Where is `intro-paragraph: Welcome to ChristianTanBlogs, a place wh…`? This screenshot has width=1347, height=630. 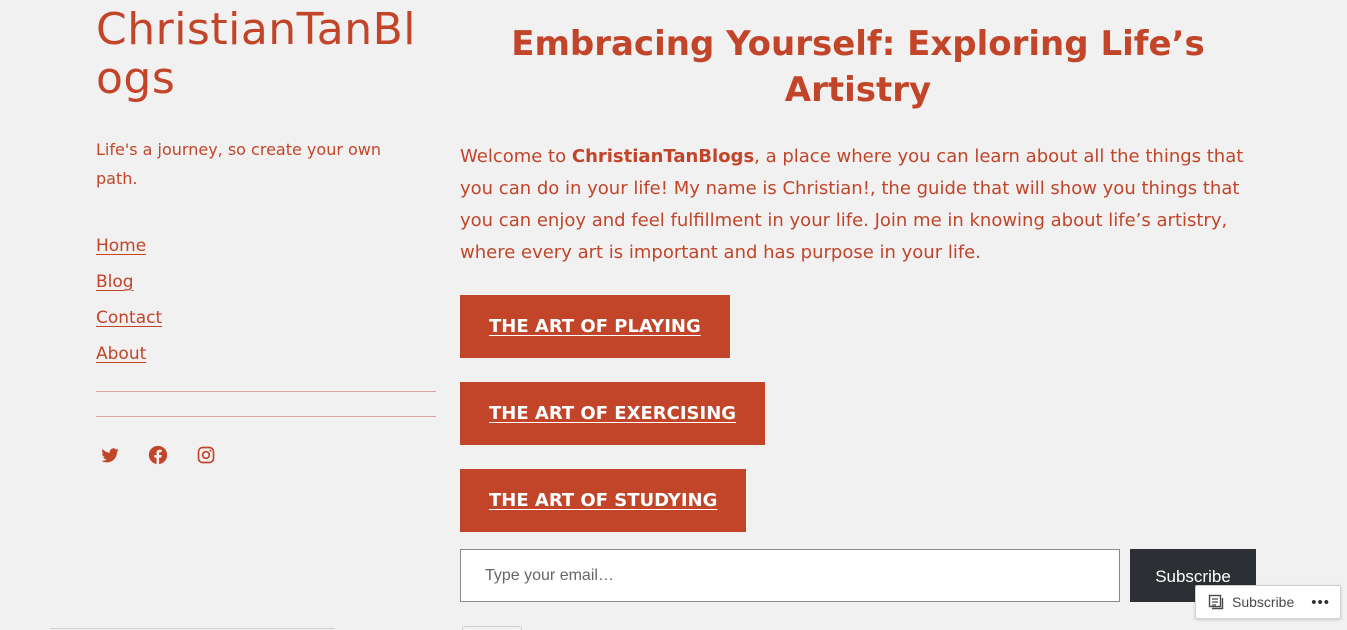
intro-paragraph: Welcome to ChristianTanBlogs, a place wh… is located at coordinates (860, 205).